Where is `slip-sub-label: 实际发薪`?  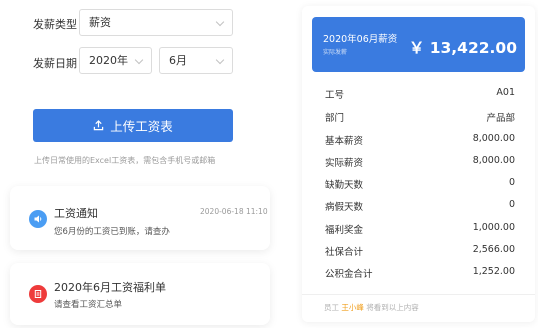 slip-sub-label: 实际发薪 is located at coordinates (335, 52).